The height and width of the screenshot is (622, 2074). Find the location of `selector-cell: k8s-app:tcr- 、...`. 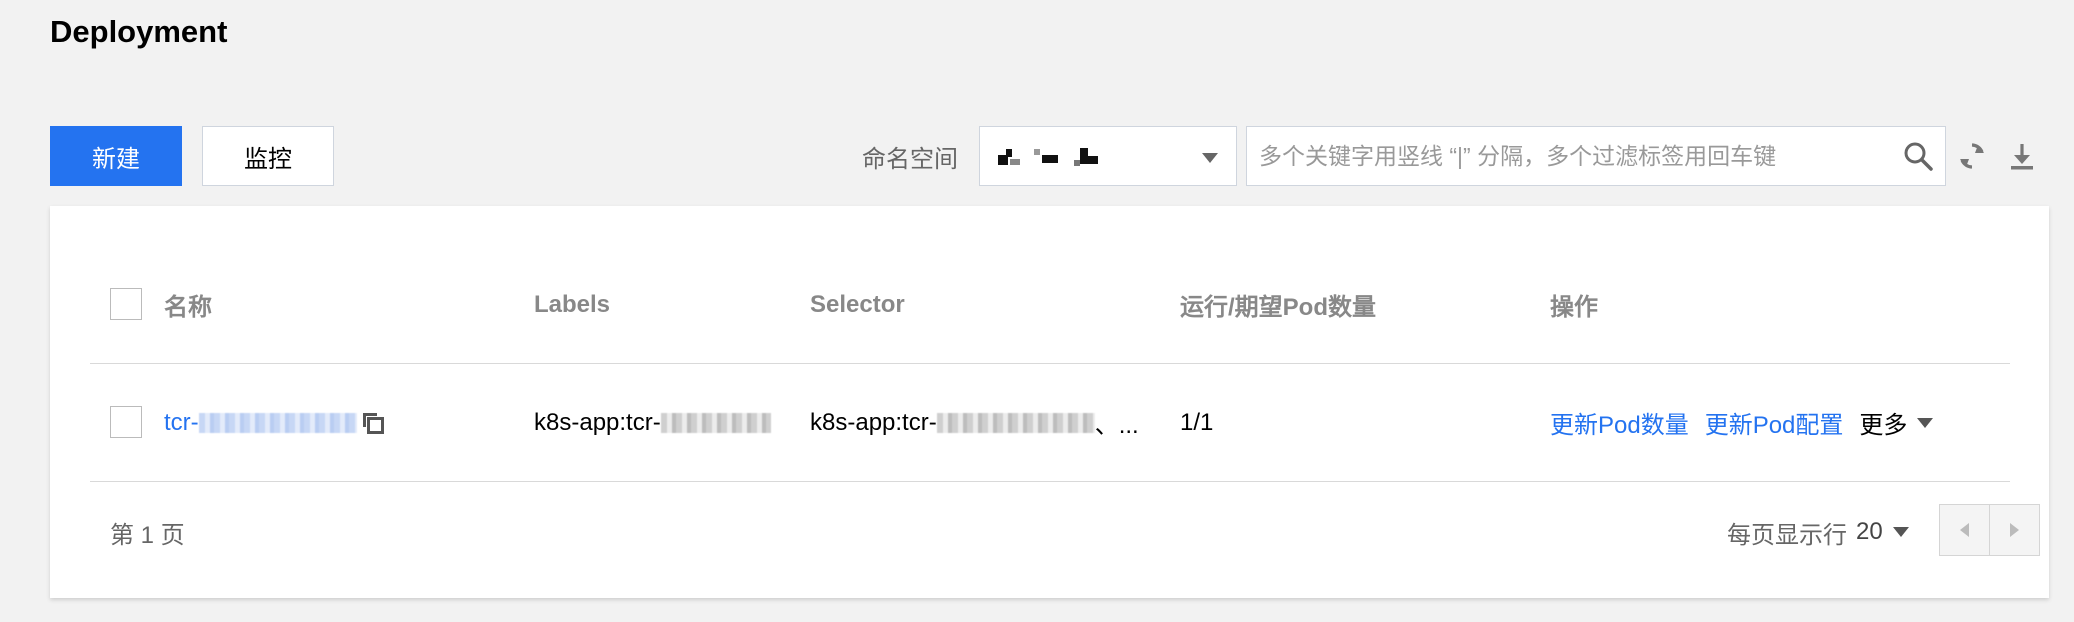

selector-cell: k8s-app:tcr- 、... is located at coordinates (974, 422).